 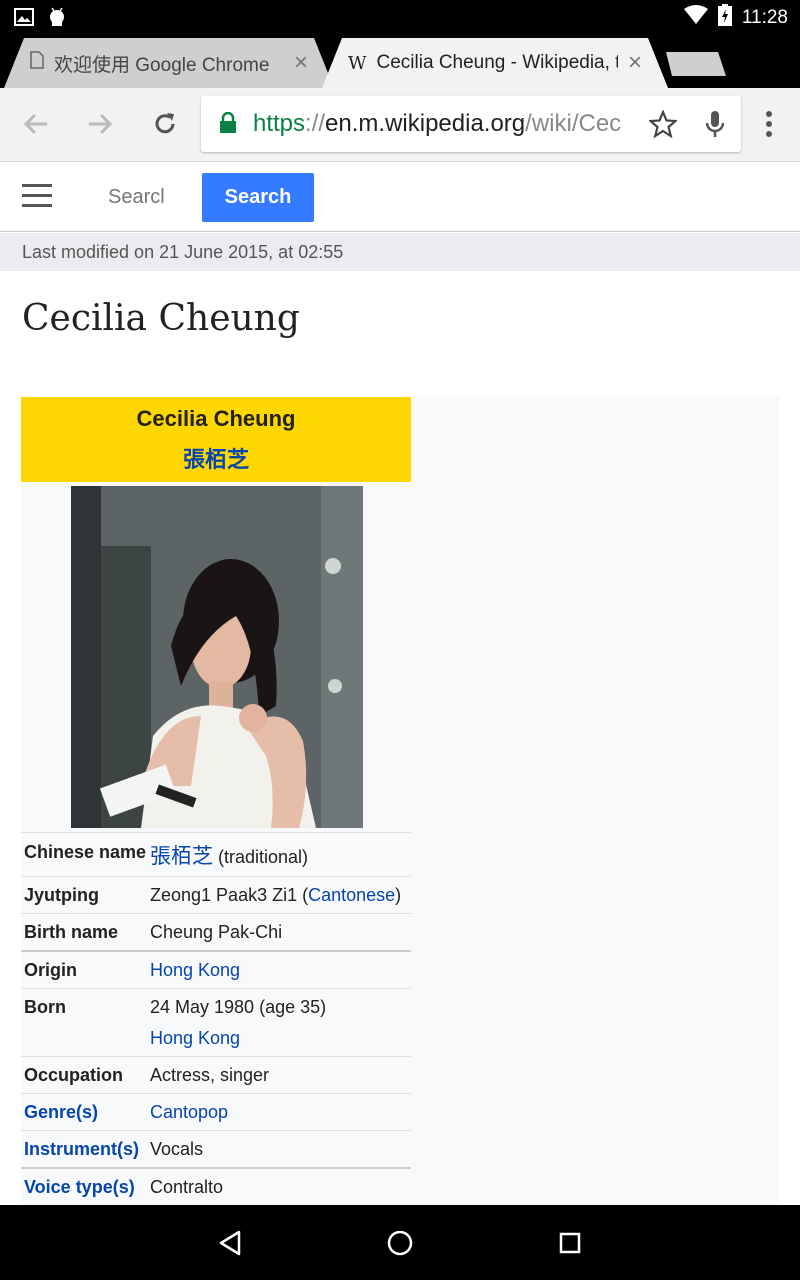 I want to click on tab-wikipedia: W Cecilia Cheung - Wikipedia, t ×, so click(x=495, y=63).